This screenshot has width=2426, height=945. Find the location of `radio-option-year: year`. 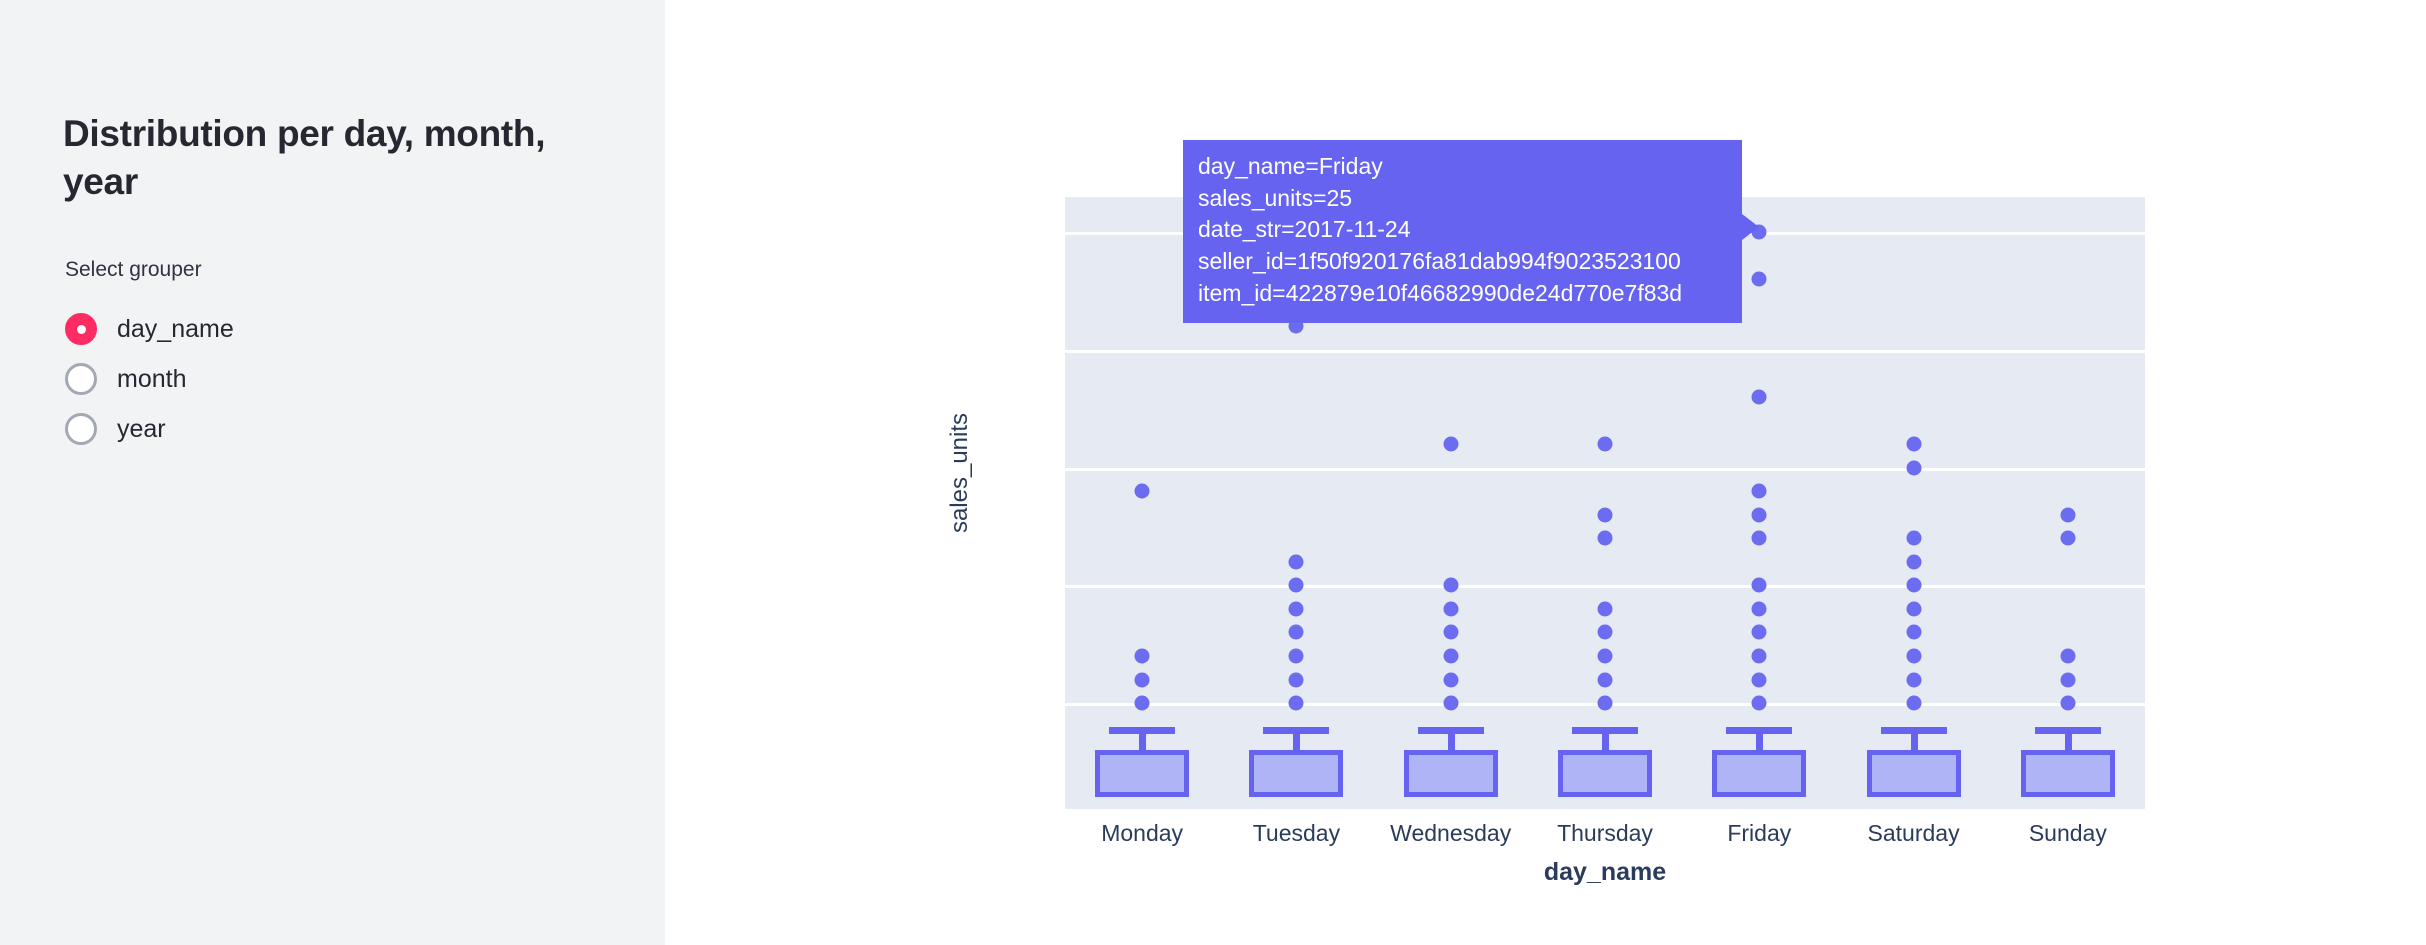

radio-option-year: year is located at coordinates (330, 429).